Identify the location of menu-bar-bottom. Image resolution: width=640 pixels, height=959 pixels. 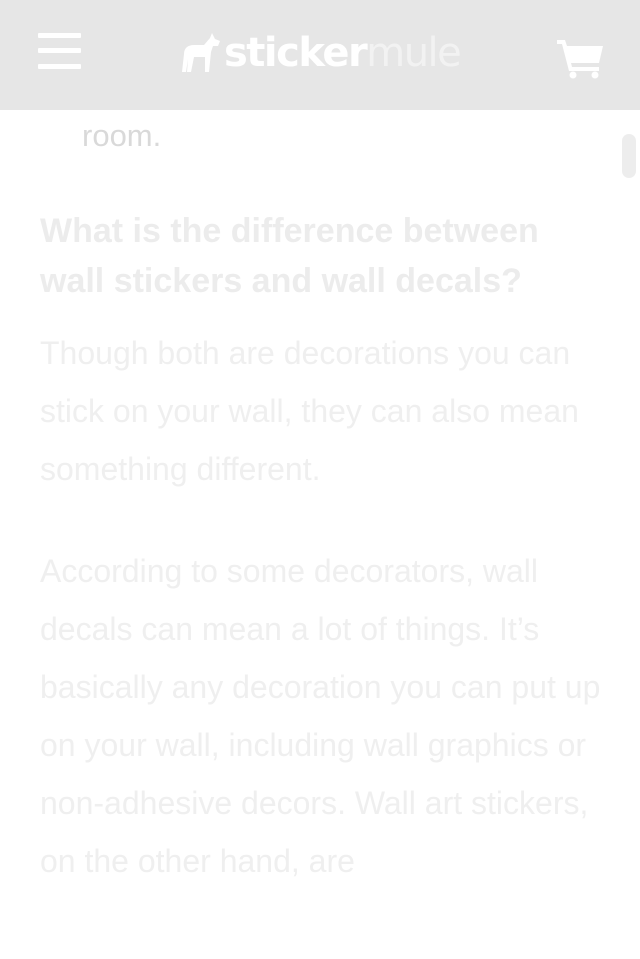
(59, 66).